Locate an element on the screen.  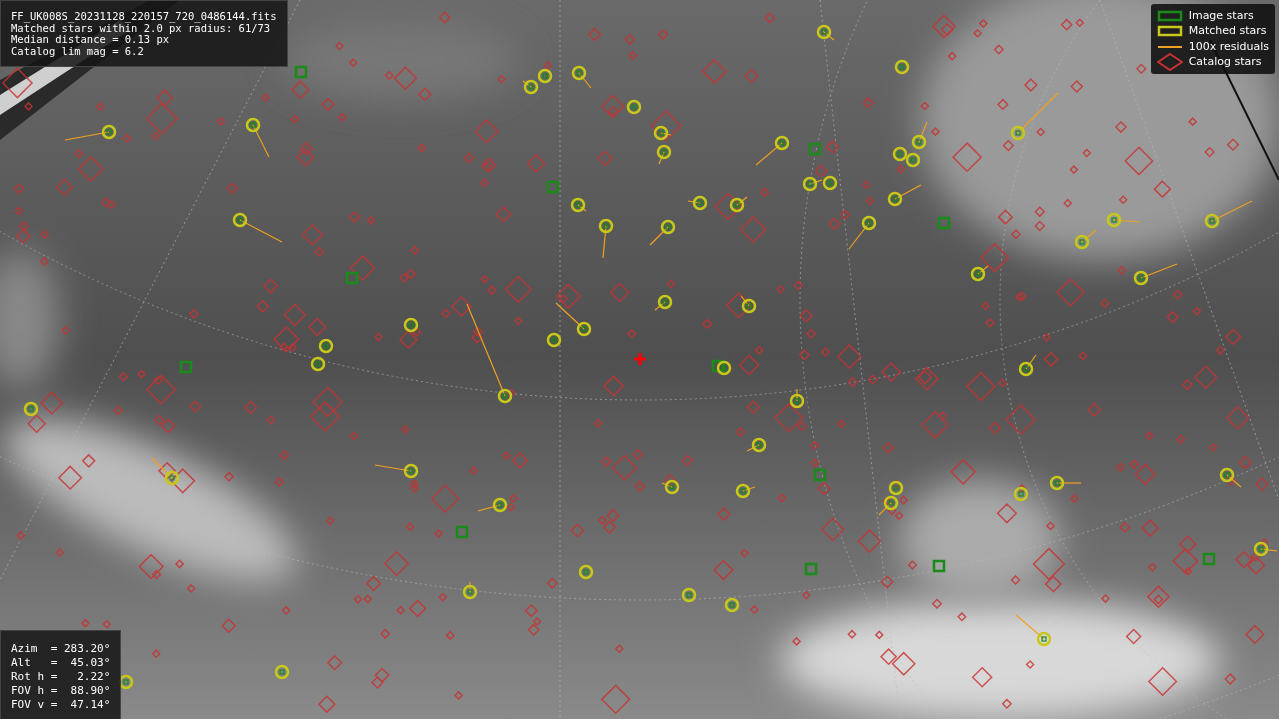
legend-label: Catalog stars is located at coordinates (1225, 62).